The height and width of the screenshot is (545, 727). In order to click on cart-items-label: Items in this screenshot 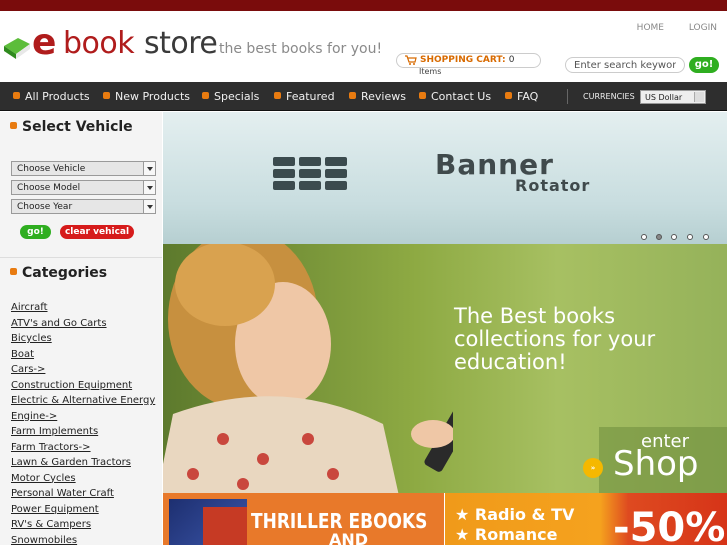, I will do `click(430, 71)`.